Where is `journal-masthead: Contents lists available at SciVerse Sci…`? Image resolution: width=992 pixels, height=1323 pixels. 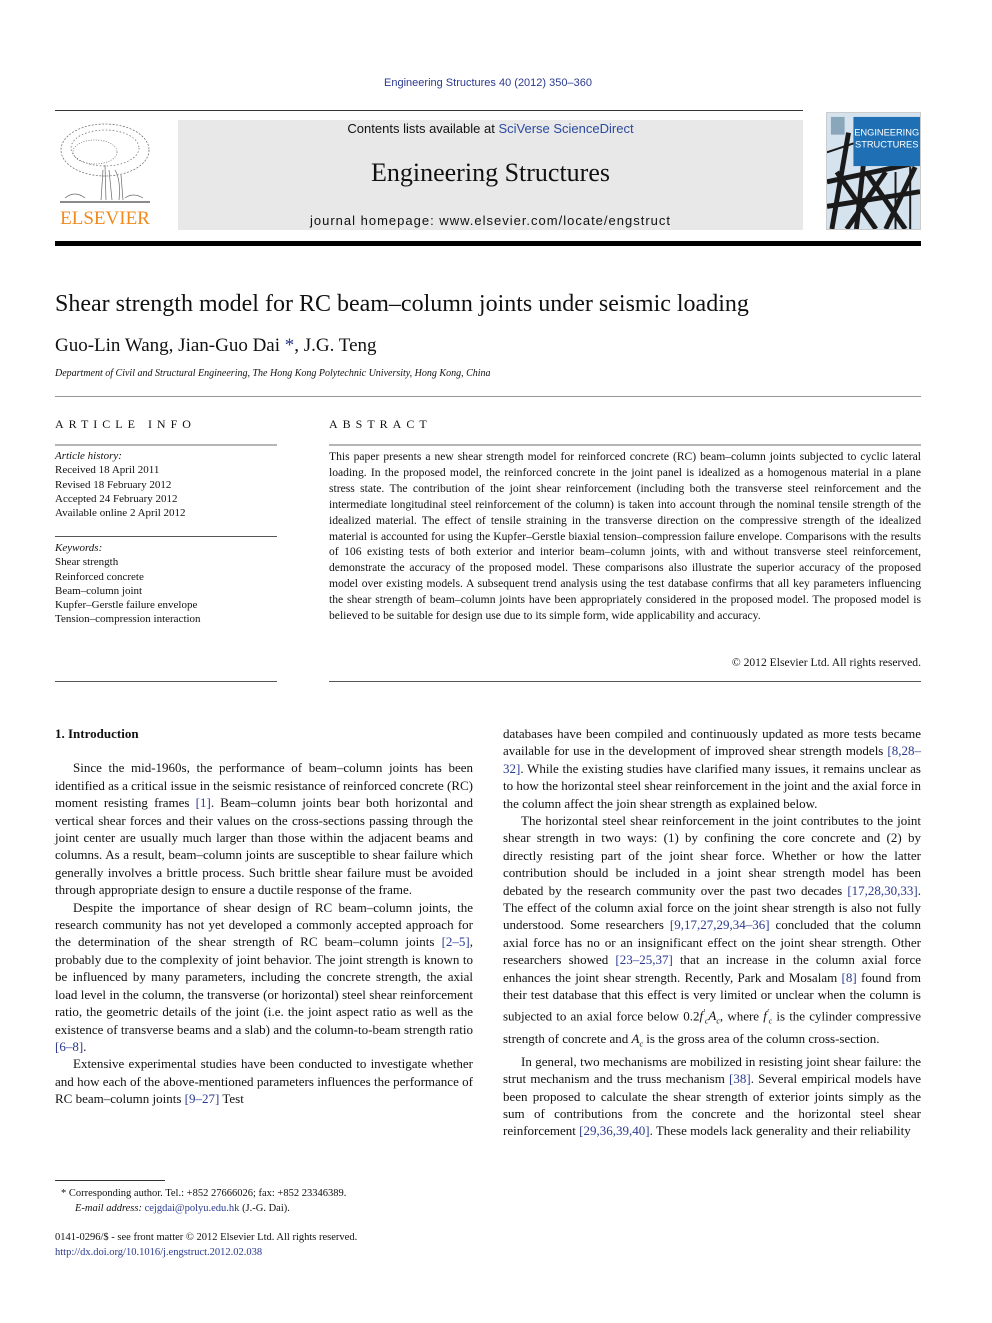 journal-masthead: Contents lists available at SciVerse Sci… is located at coordinates (490, 175).